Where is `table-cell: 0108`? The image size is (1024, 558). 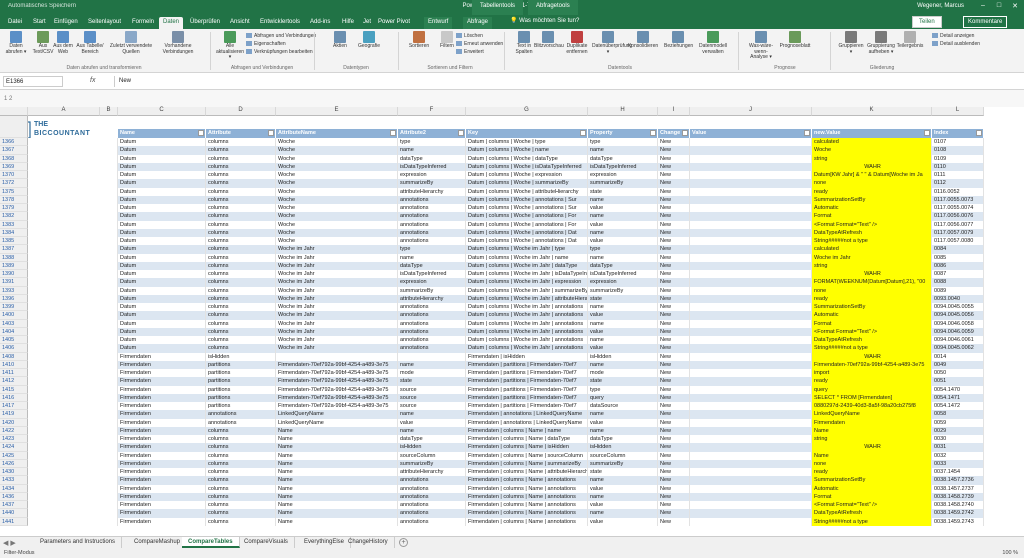 table-cell: 0108 is located at coordinates (958, 150).